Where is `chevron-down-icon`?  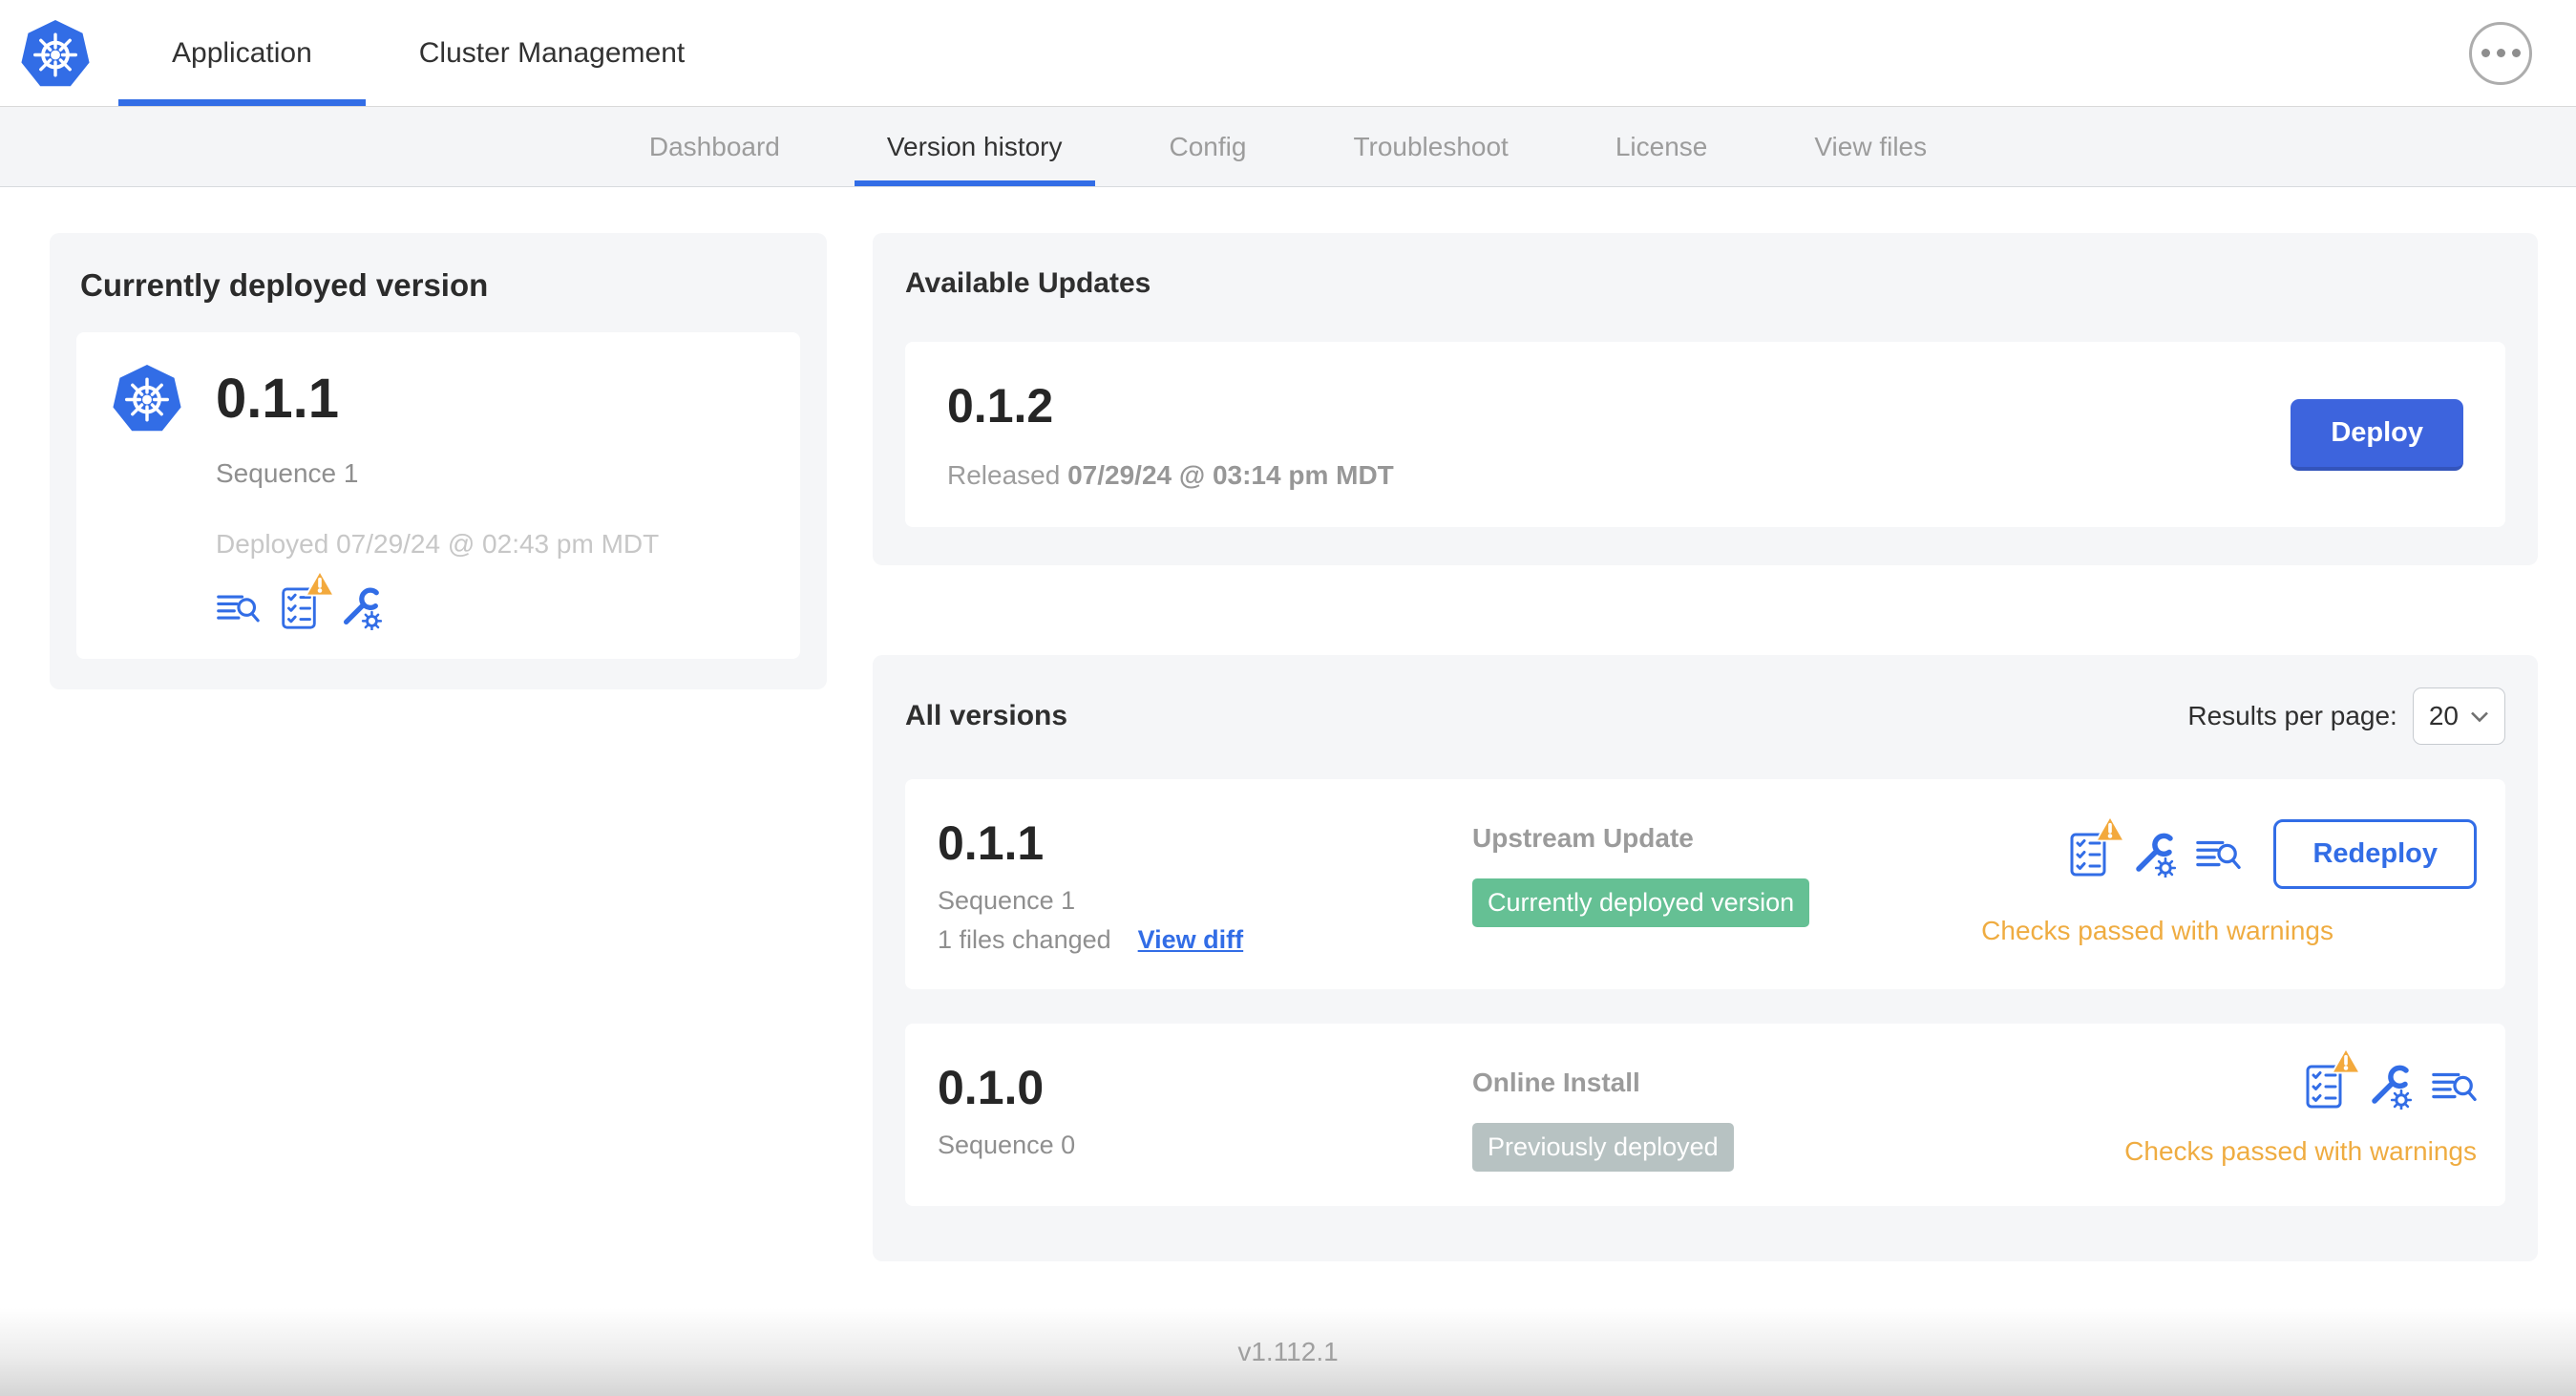 chevron-down-icon is located at coordinates (2479, 716).